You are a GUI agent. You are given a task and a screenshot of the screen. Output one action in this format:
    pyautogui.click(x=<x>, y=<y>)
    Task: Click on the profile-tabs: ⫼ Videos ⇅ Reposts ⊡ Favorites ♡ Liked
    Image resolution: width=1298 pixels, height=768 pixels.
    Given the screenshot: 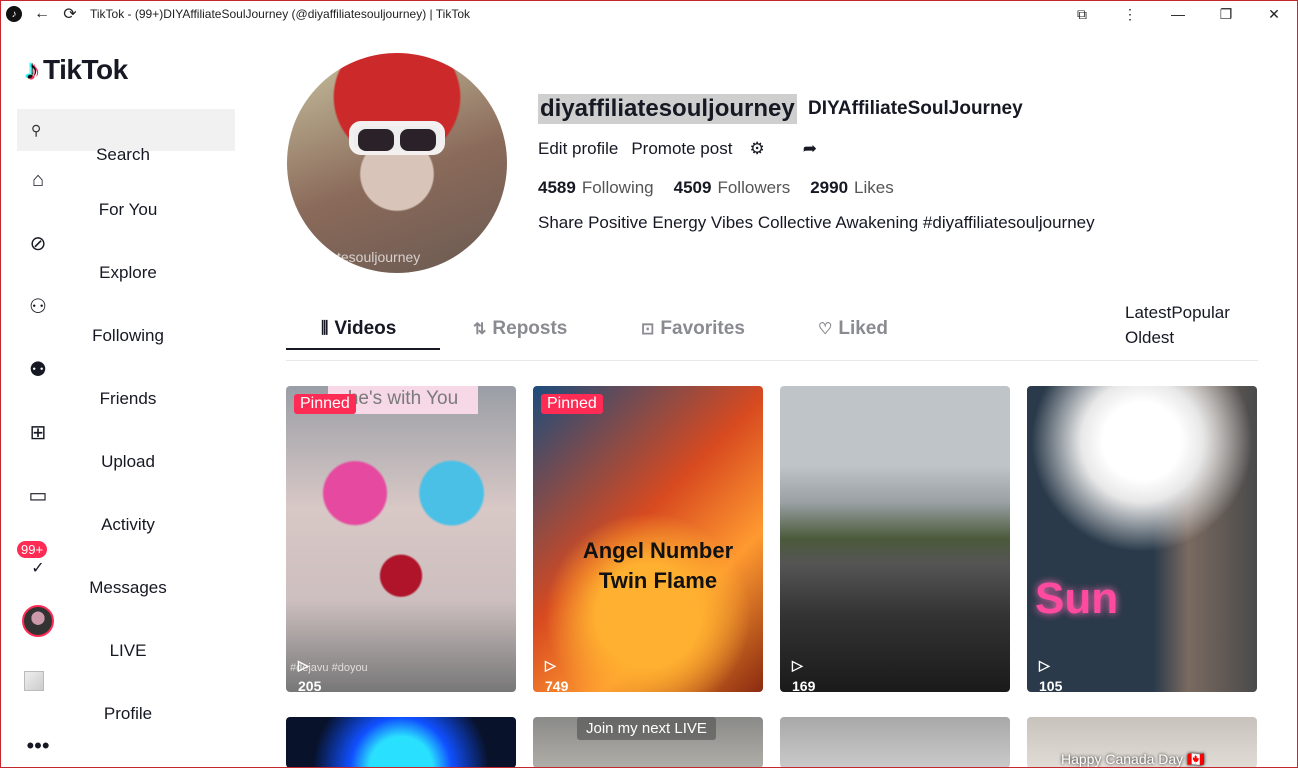 What is the action you would take?
    pyautogui.click(x=772, y=333)
    